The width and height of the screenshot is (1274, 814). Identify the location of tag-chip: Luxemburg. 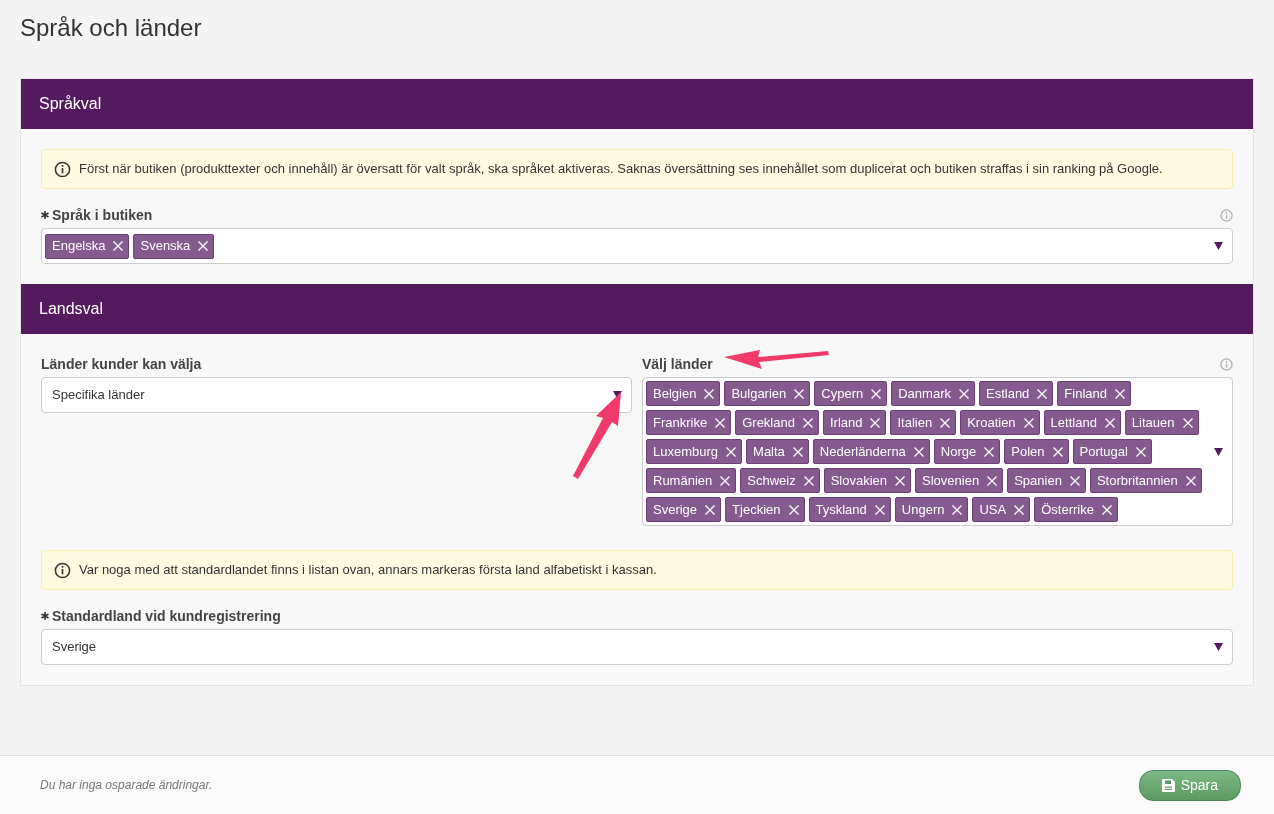
(694, 451).